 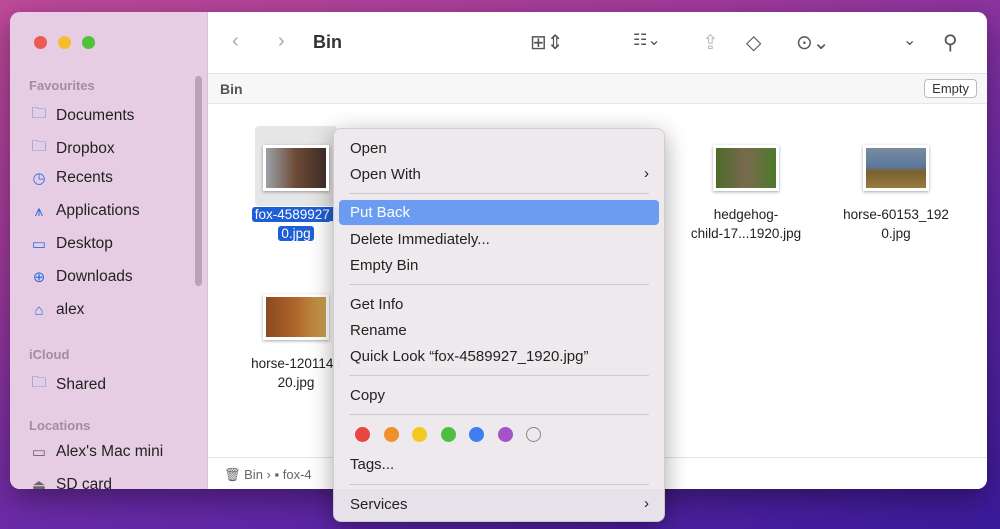 I want to click on sidebar-item-dropbox: 🗀 Dropbox, so click(x=72, y=148).